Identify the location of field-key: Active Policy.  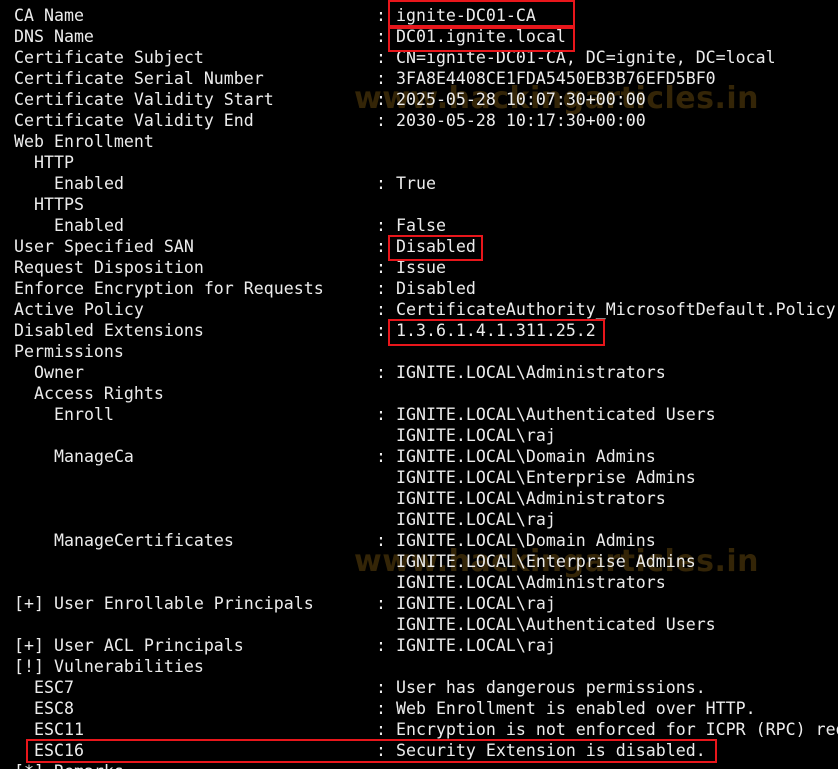
(79, 309).